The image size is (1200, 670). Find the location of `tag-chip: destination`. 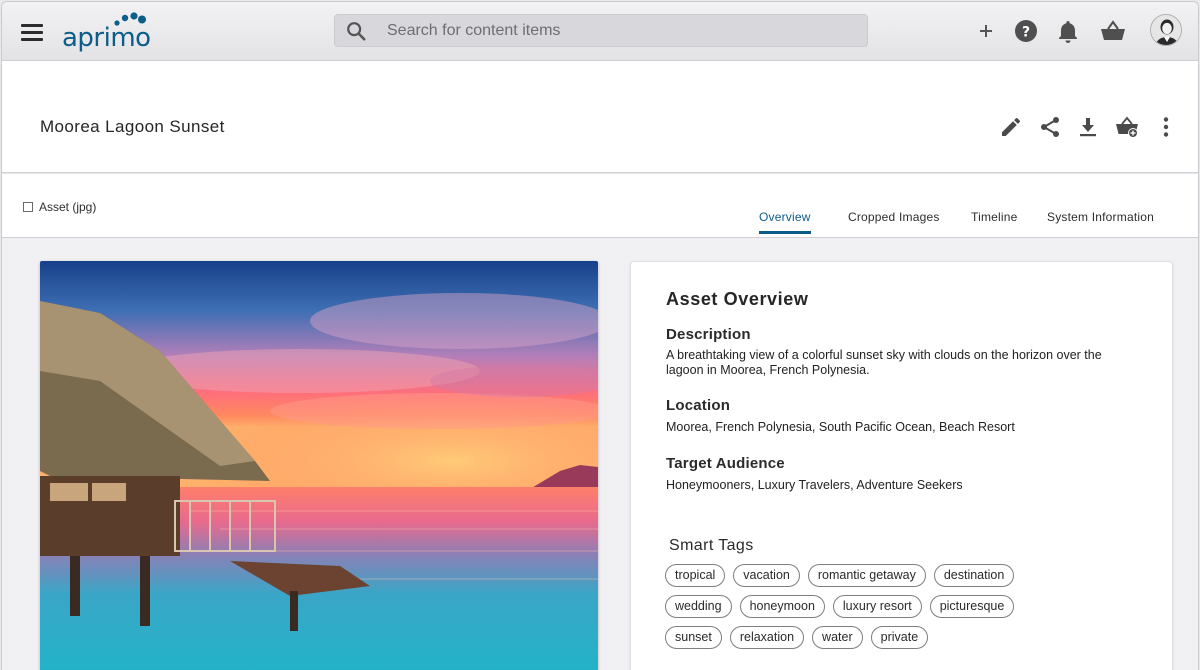

tag-chip: destination is located at coordinates (974, 575).